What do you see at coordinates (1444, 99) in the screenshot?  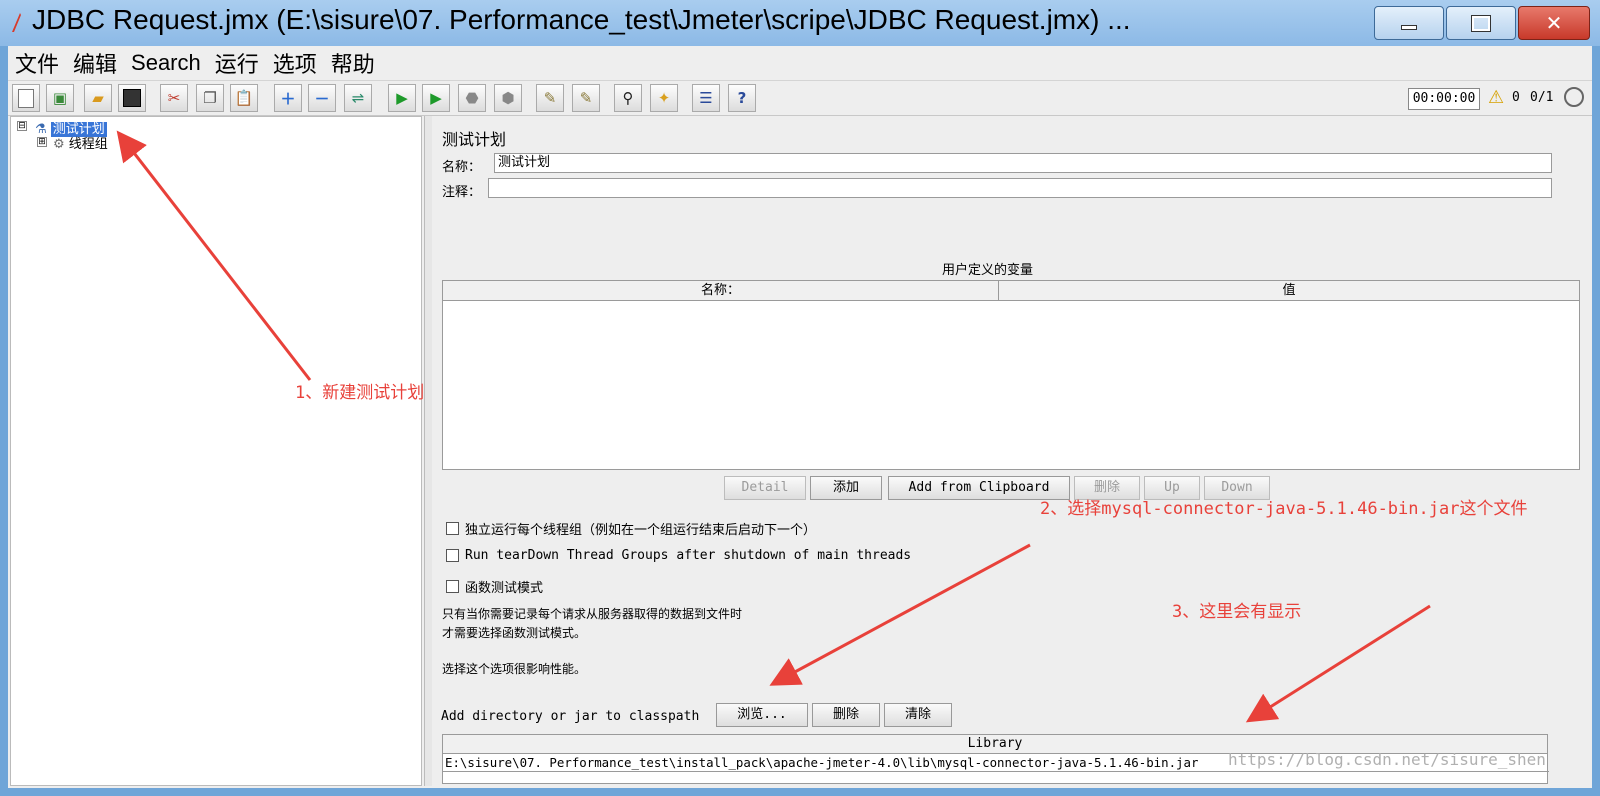 I see `elapsed-timer: 00:00:00` at bounding box center [1444, 99].